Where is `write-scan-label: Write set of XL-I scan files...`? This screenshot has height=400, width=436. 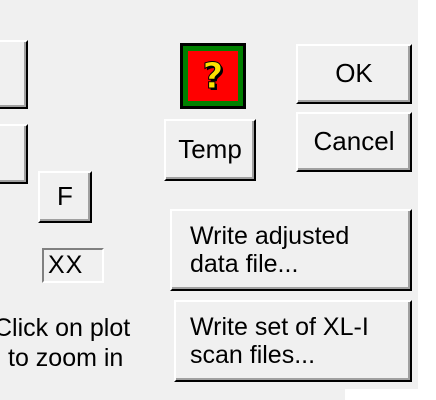
write-scan-label: Write set of XL-I scan files... is located at coordinates (279, 341).